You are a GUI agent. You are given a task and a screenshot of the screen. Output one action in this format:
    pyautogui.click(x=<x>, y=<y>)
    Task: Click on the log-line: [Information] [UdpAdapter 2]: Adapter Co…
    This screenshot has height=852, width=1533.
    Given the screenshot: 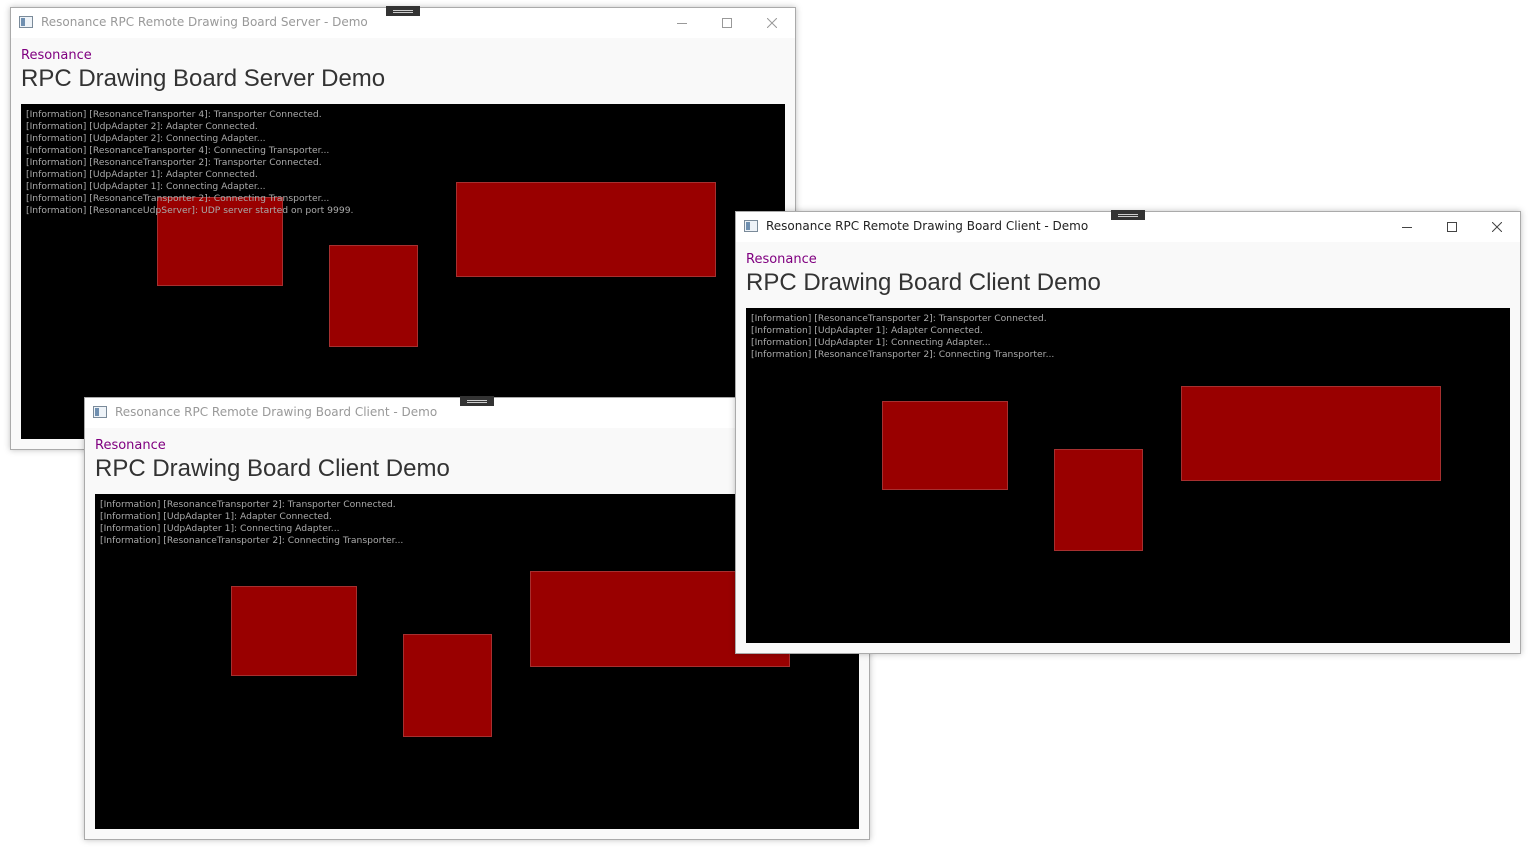 What is the action you would take?
    pyautogui.click(x=142, y=126)
    